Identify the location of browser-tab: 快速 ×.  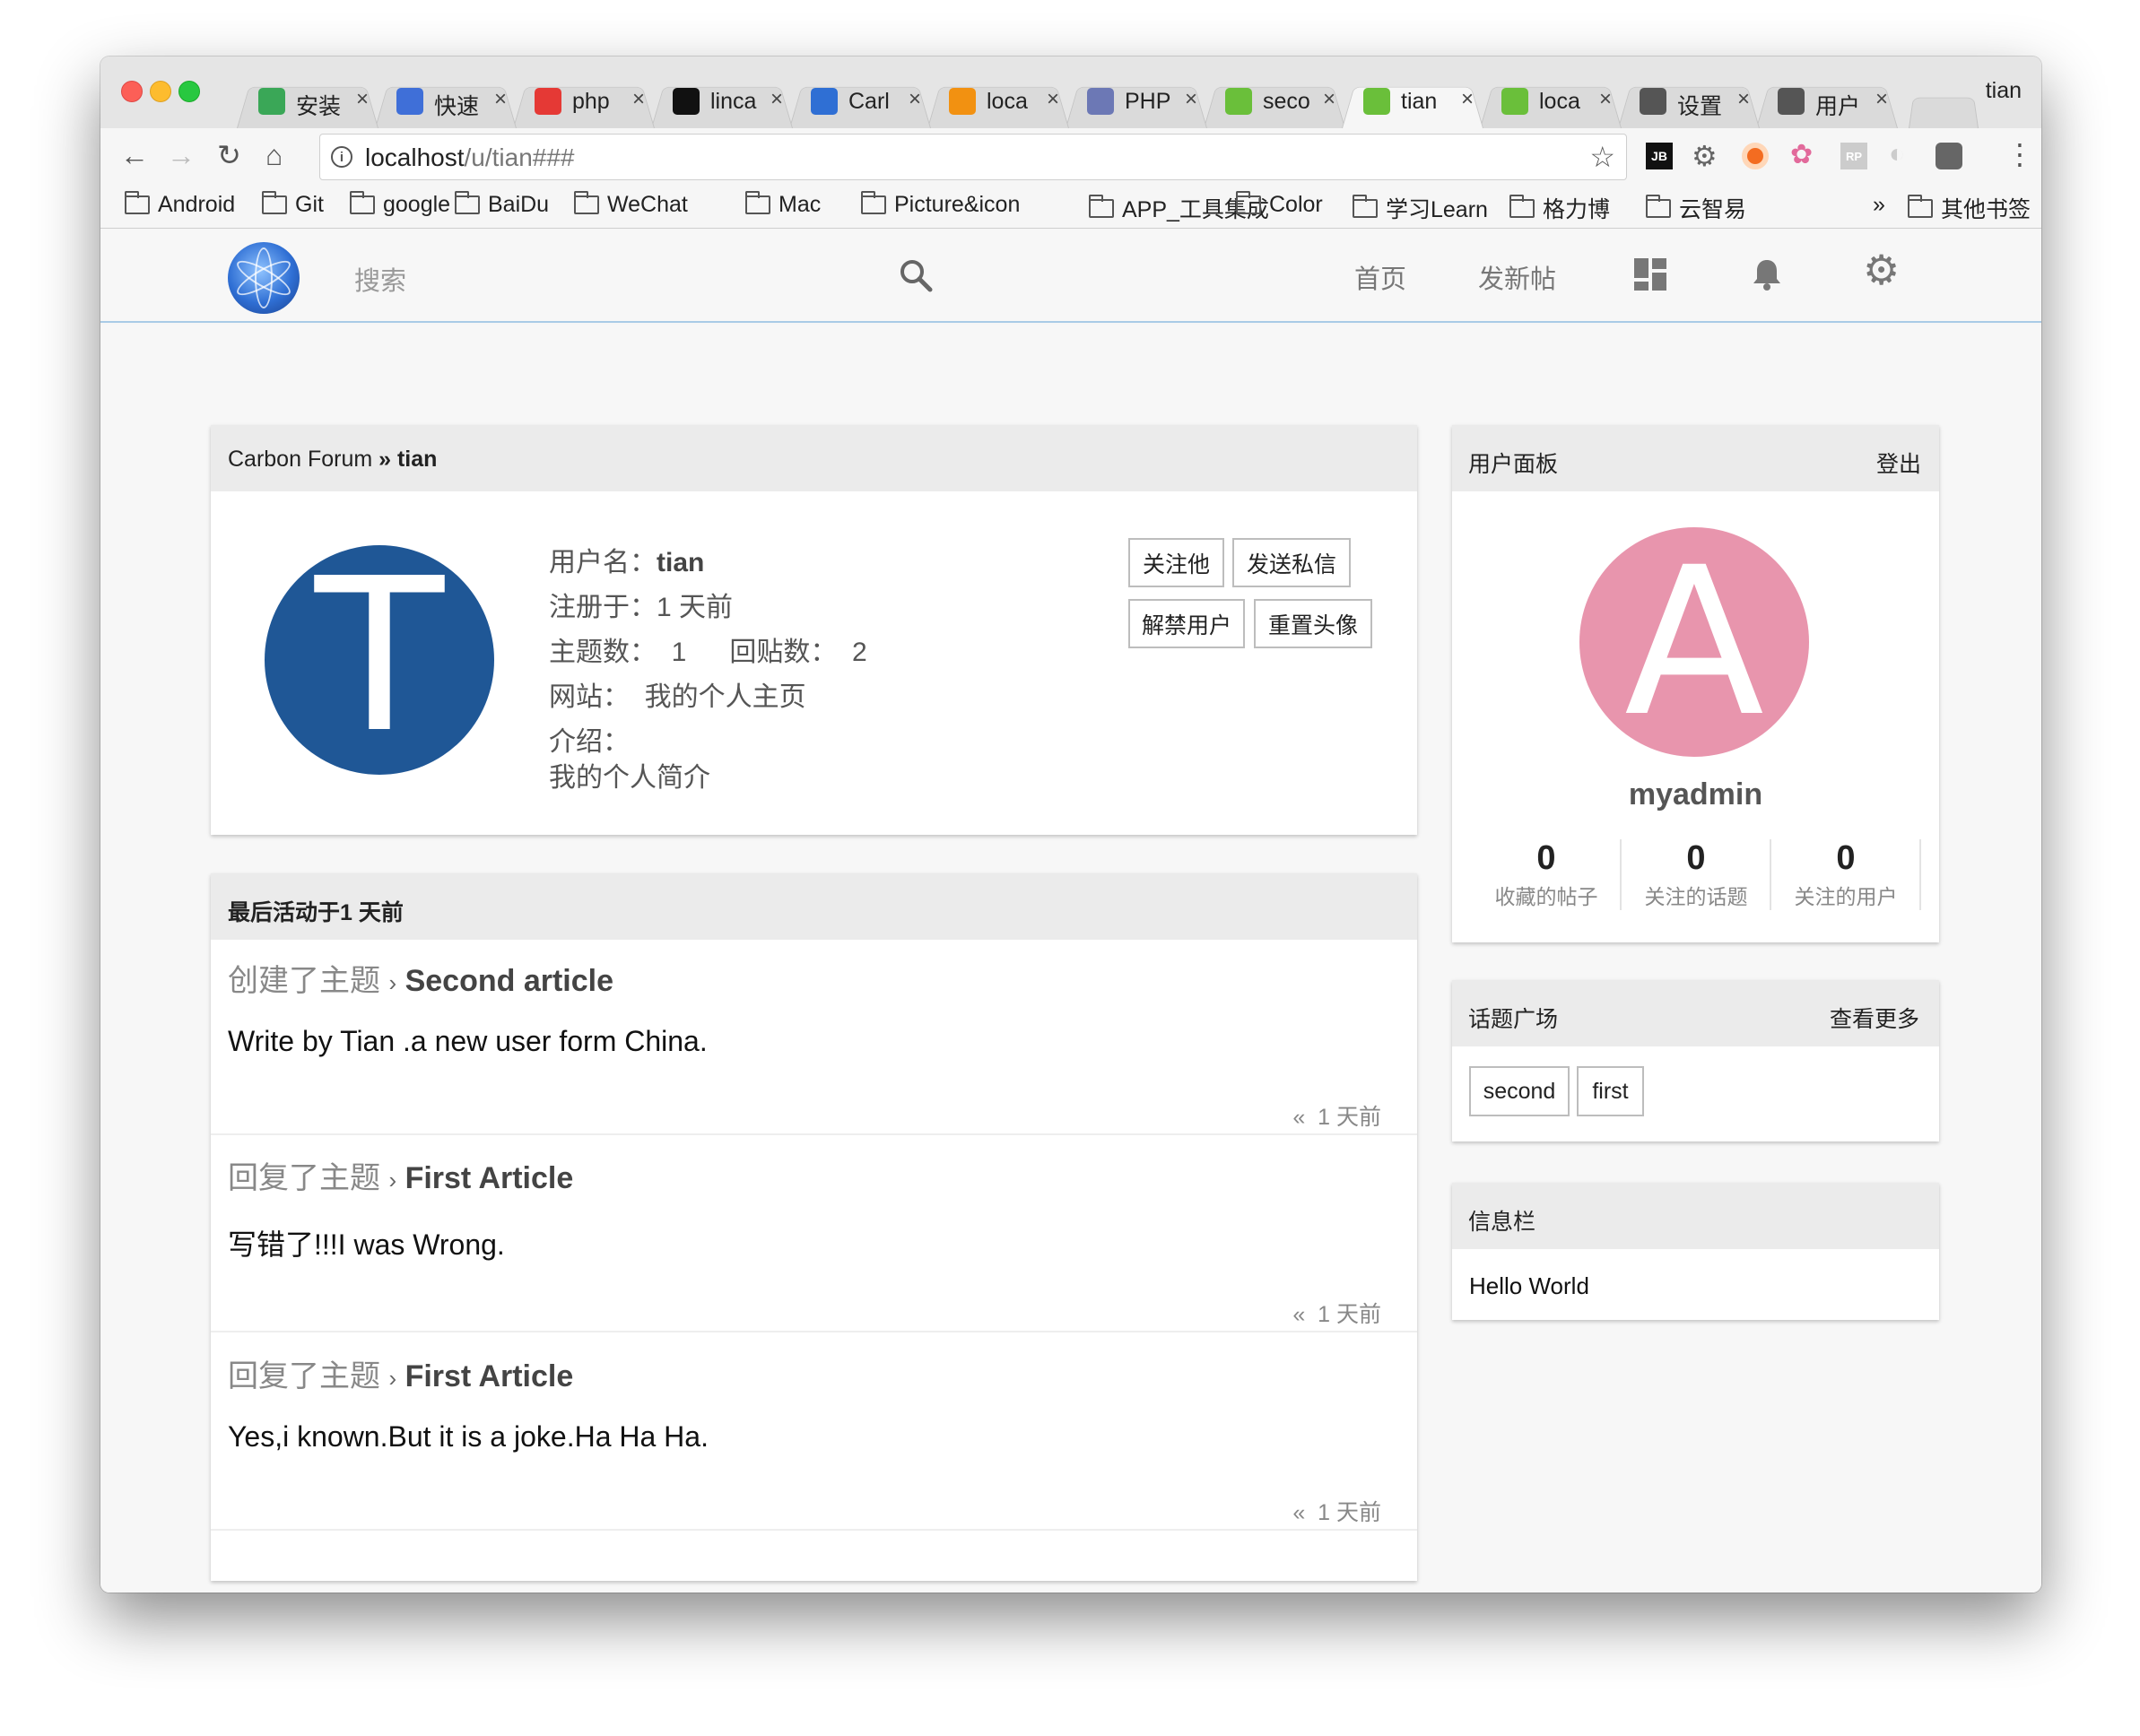
(446, 101).